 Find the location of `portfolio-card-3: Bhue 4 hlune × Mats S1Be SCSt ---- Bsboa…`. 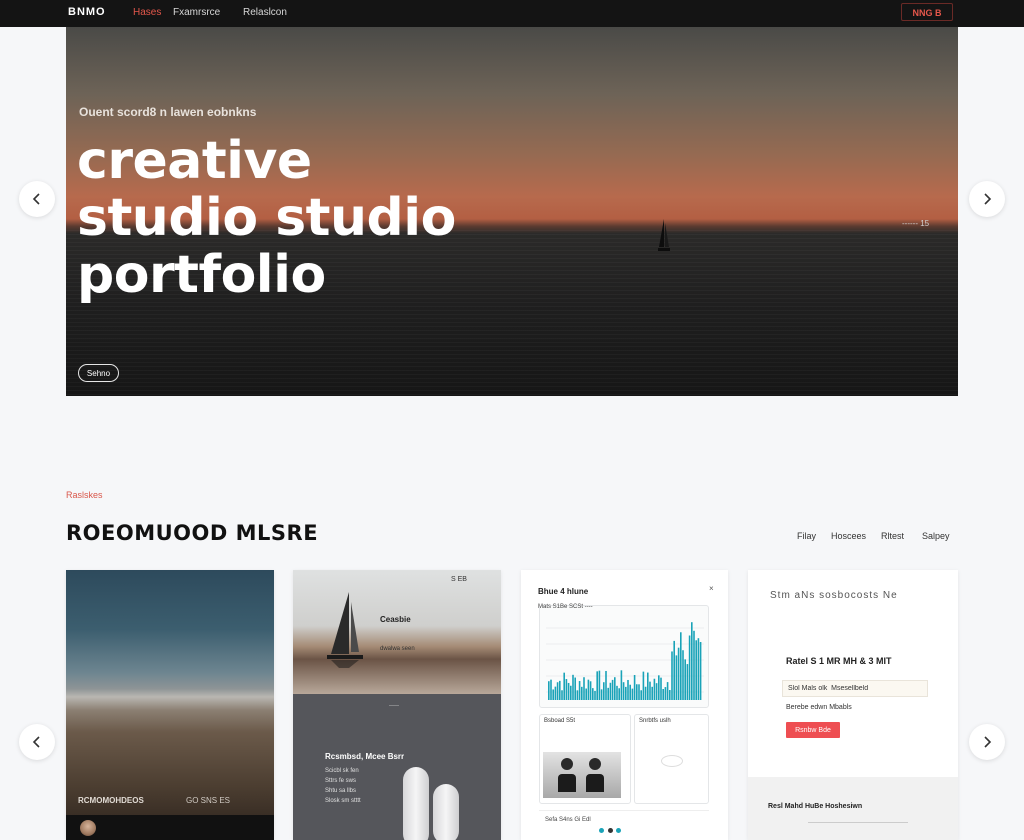

portfolio-card-3: Bhue 4 hlune × Mats S1Be SCSt ---- Bsboa… is located at coordinates (624, 705).